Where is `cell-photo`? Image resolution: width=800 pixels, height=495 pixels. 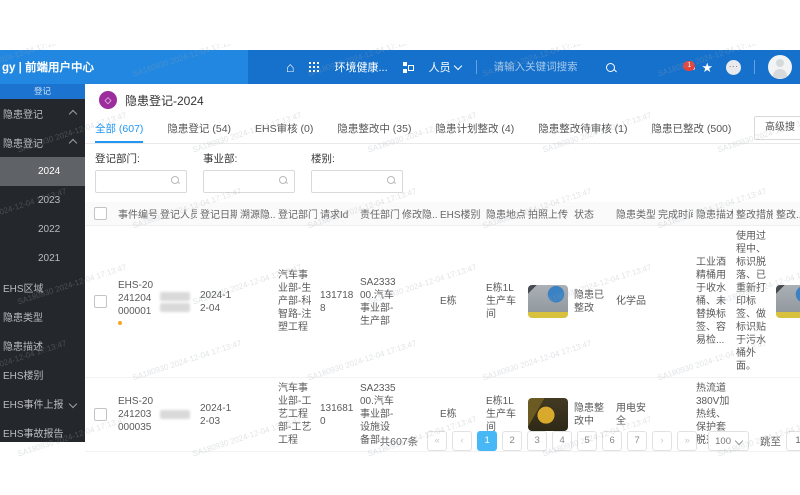 cell-photo is located at coordinates (548, 301).